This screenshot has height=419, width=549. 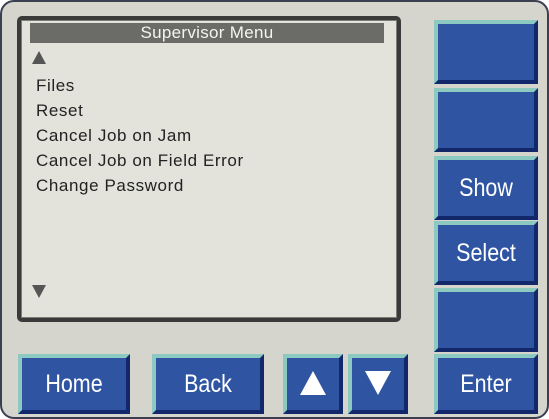 What do you see at coordinates (486, 120) in the screenshot?
I see `soft-key-2-button` at bounding box center [486, 120].